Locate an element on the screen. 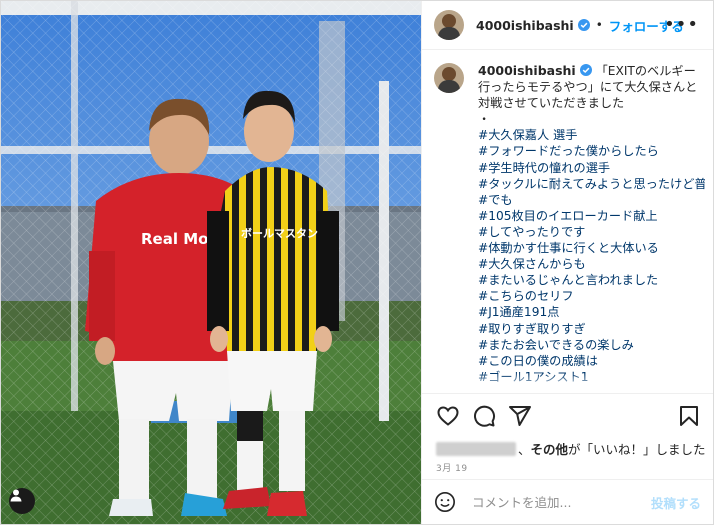 Image resolution: width=714 pixels, height=525 pixels. hashtag-line: #大久保さんからも is located at coordinates (589, 264).